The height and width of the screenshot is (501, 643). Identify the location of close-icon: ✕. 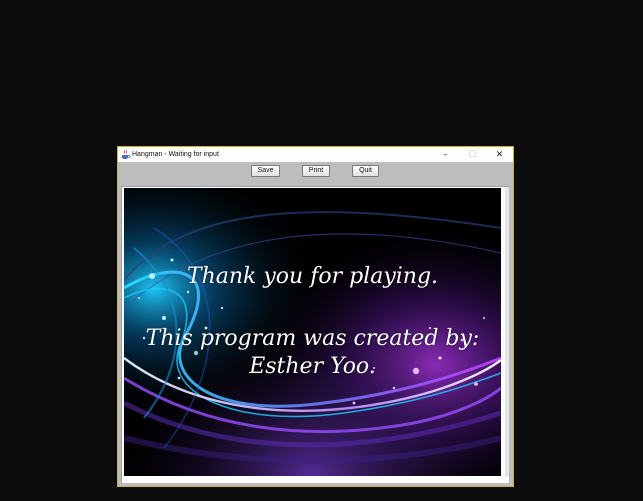
(499, 154).